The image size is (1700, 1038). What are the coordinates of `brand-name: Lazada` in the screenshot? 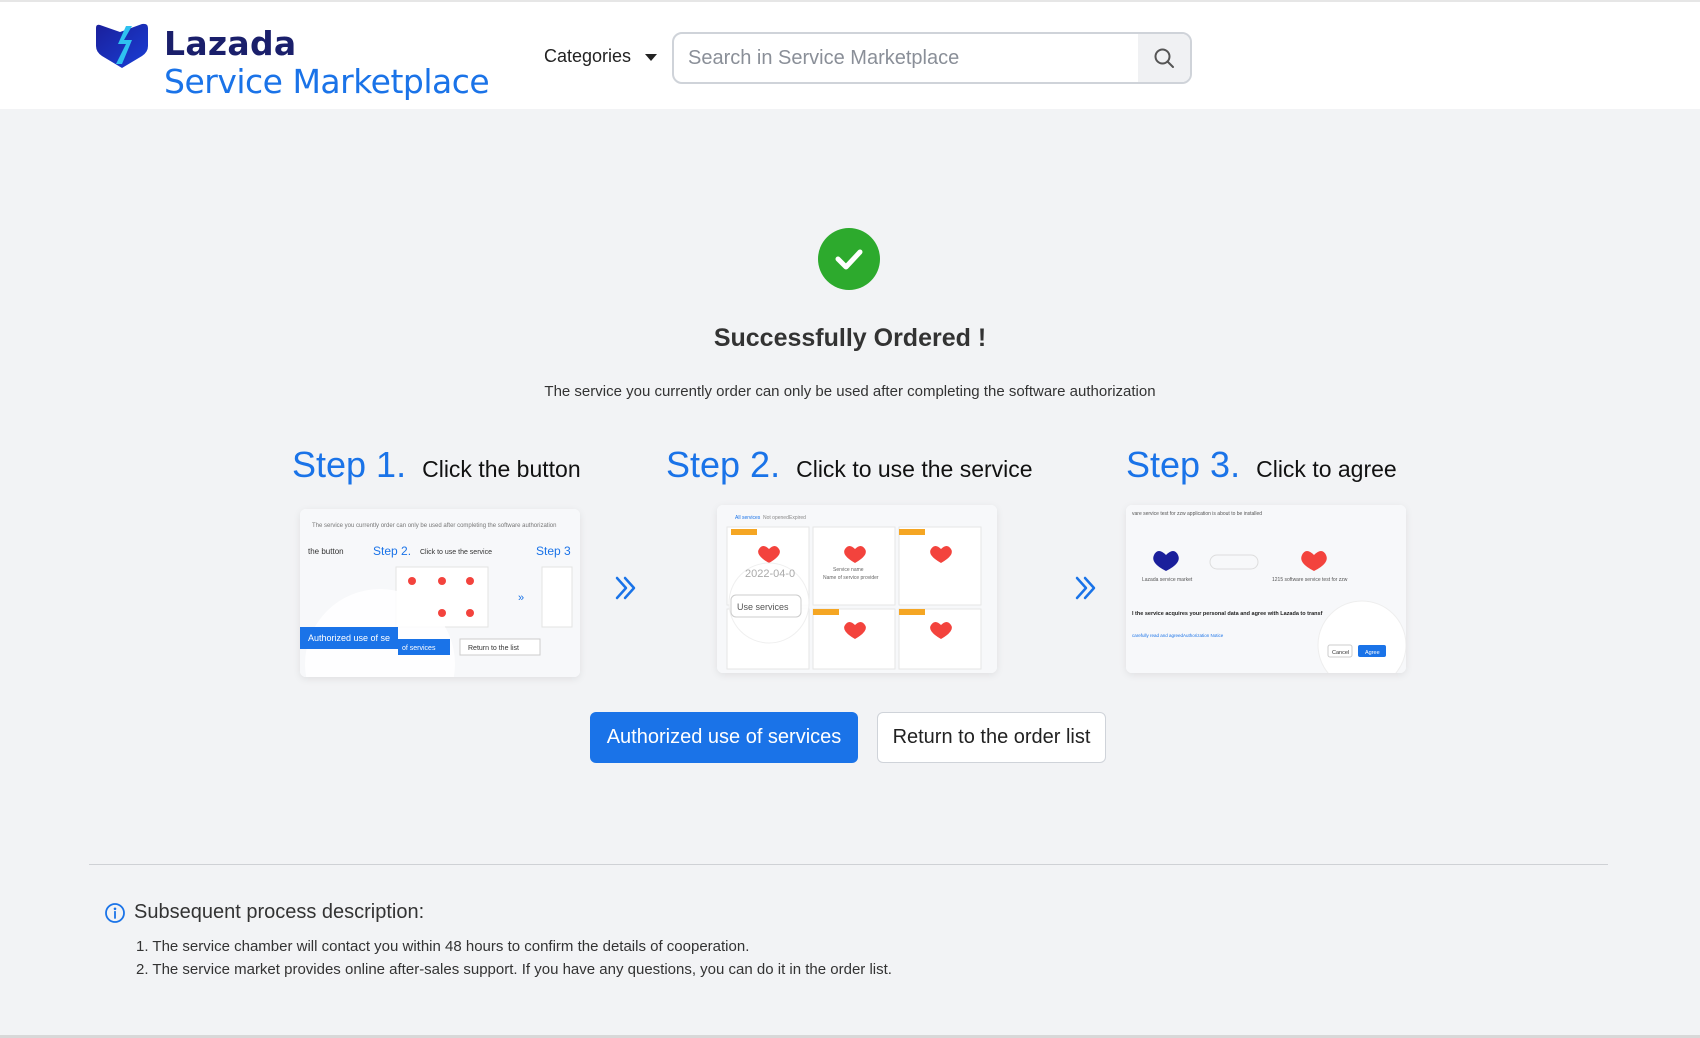 It's located at (230, 43).